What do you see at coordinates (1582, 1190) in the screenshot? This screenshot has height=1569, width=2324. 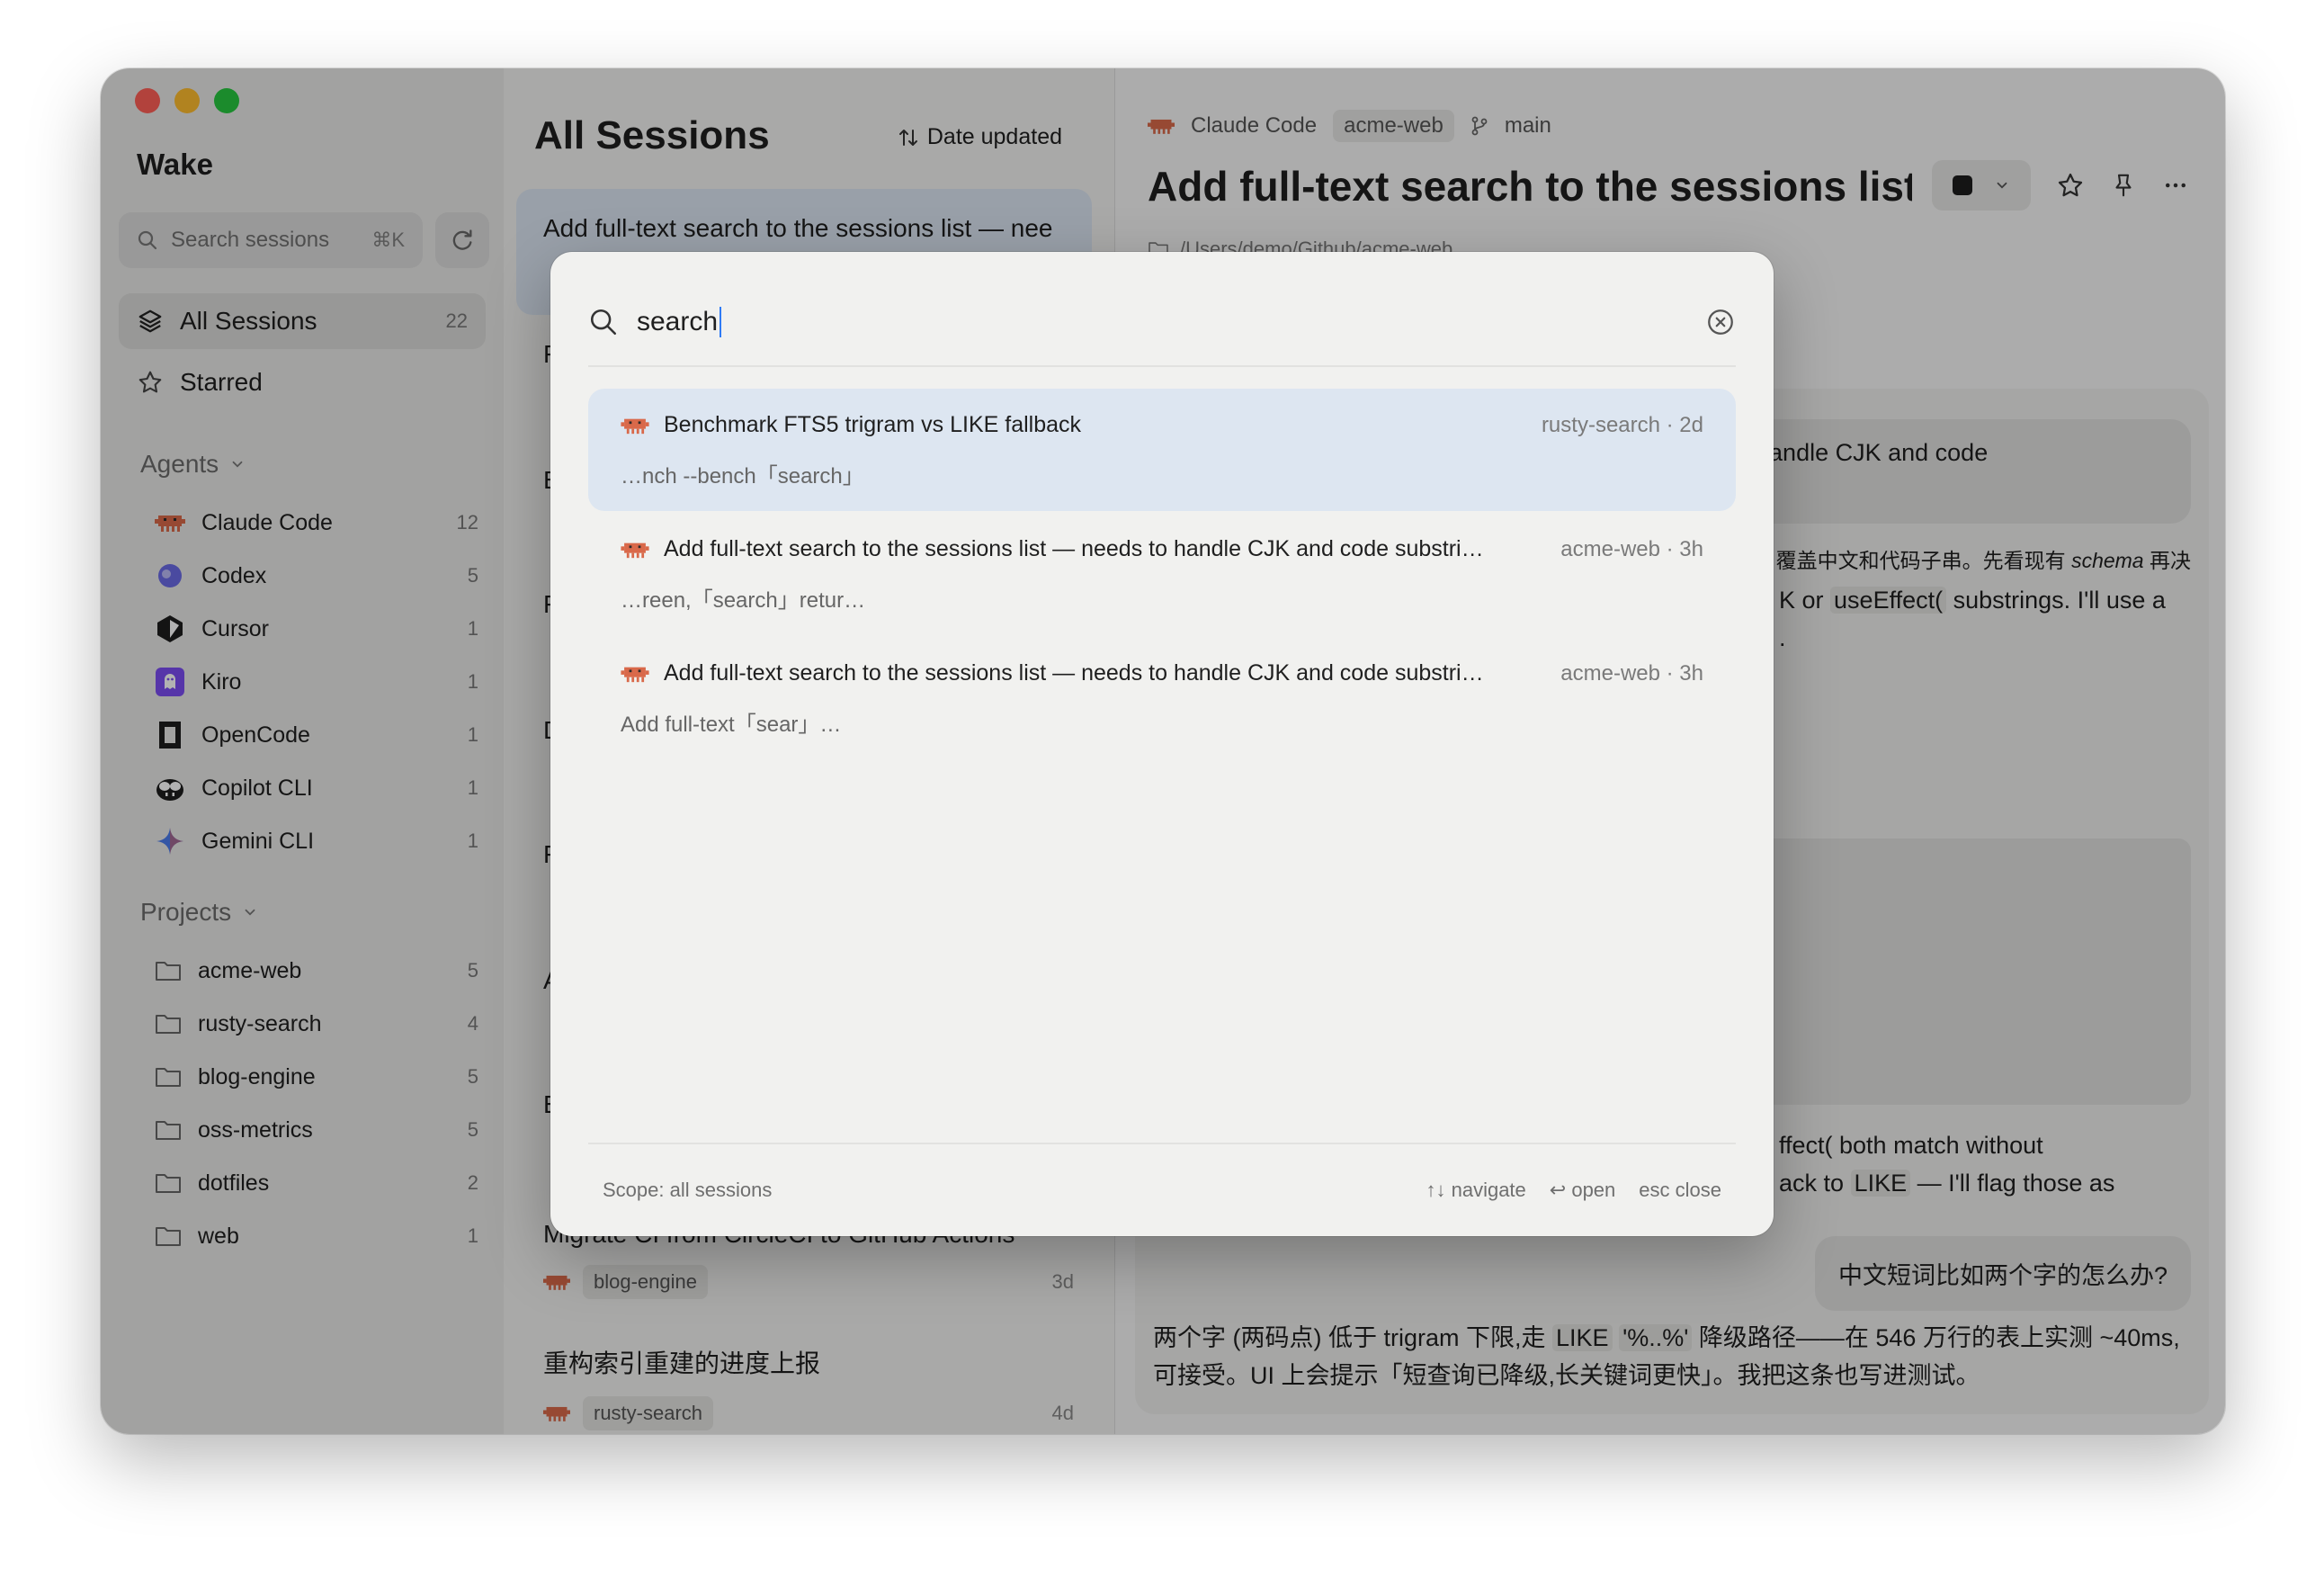 I see `hint-open: ↩ open` at bounding box center [1582, 1190].